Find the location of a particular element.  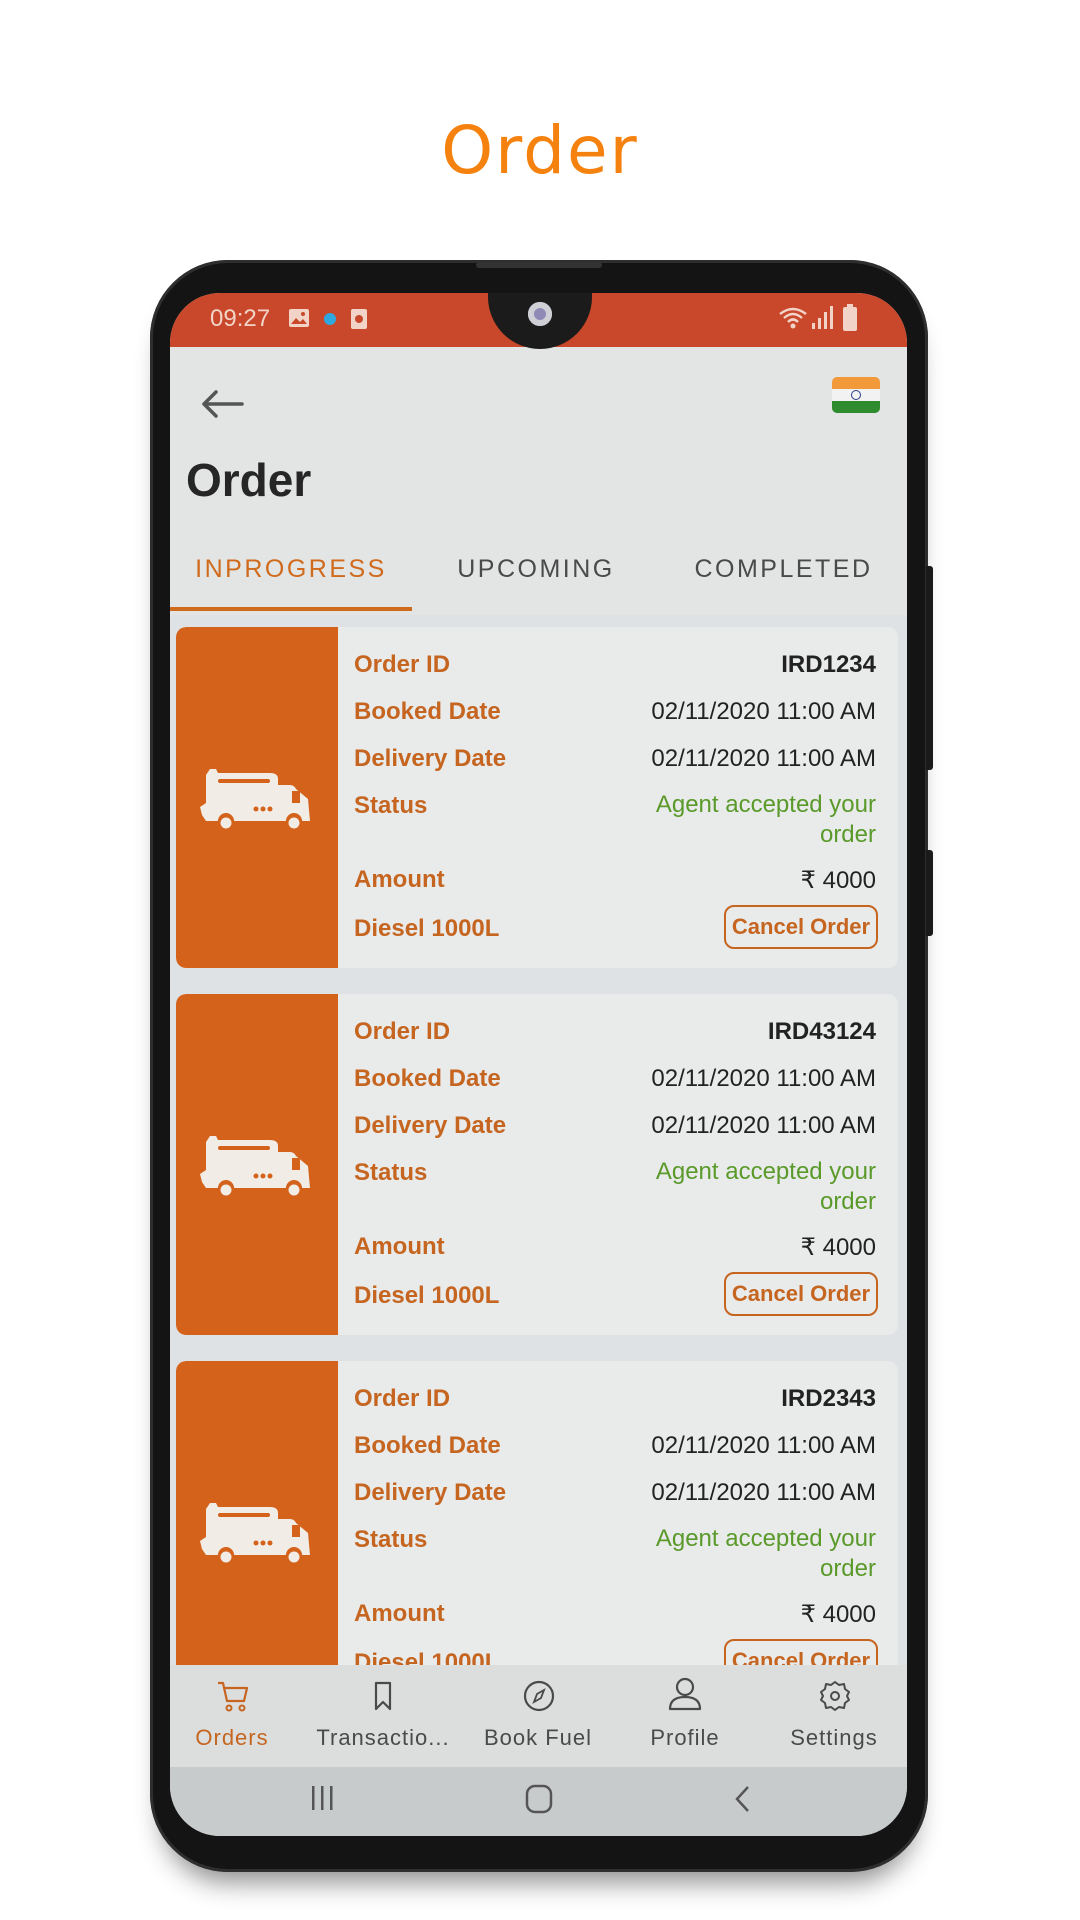

nav-book-fuel: Book Fuel is located at coordinates (538, 1716).